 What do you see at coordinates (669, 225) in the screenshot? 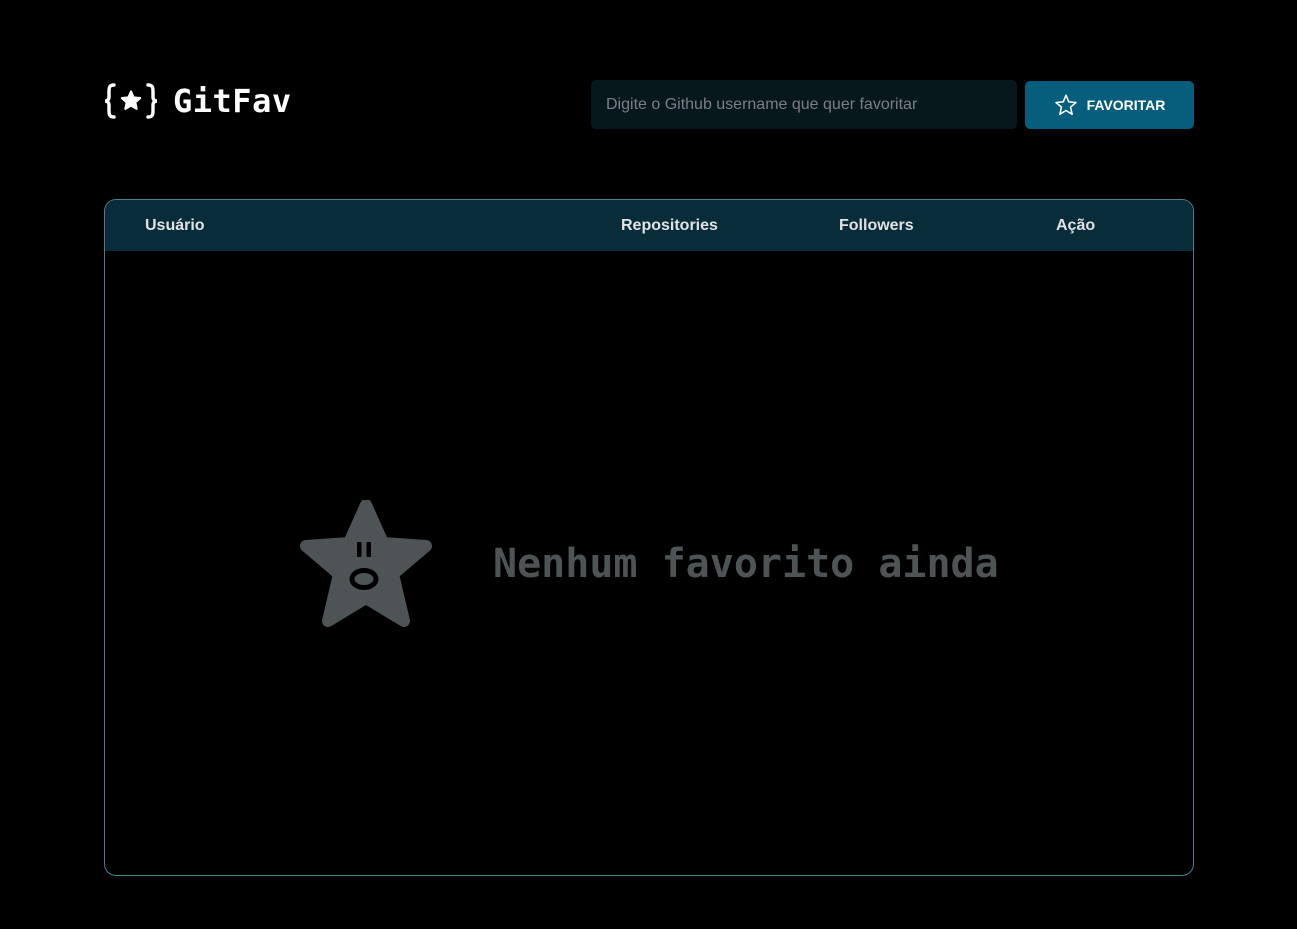
I see `column-header-repositories: Repositories` at bounding box center [669, 225].